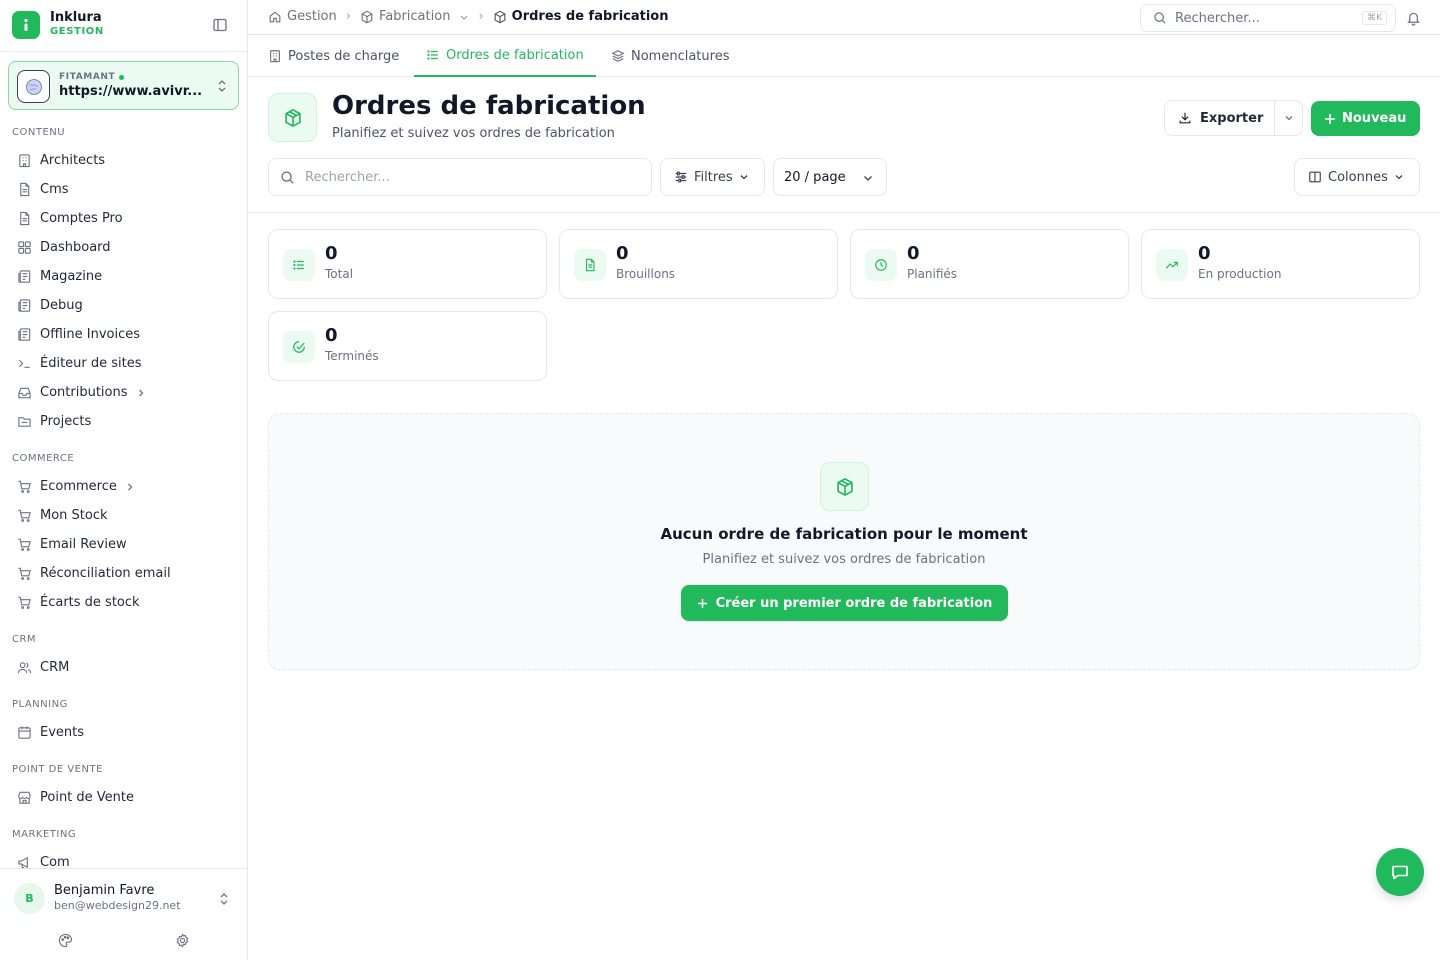 The image size is (1440, 960). What do you see at coordinates (55, 861) in the screenshot?
I see `sidebar-item-label: Com` at bounding box center [55, 861].